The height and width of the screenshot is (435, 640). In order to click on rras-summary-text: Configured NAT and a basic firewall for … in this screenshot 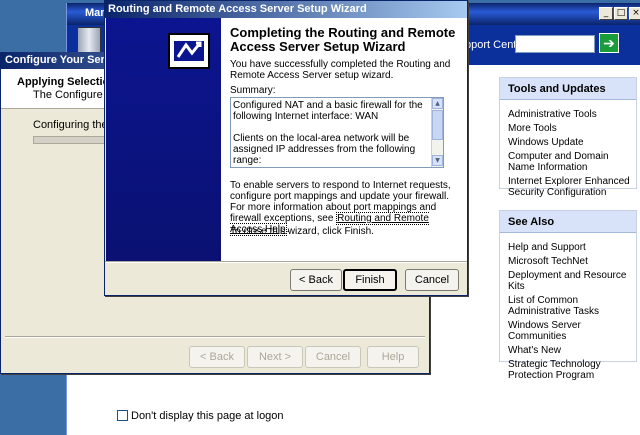, I will do `click(328, 133)`.